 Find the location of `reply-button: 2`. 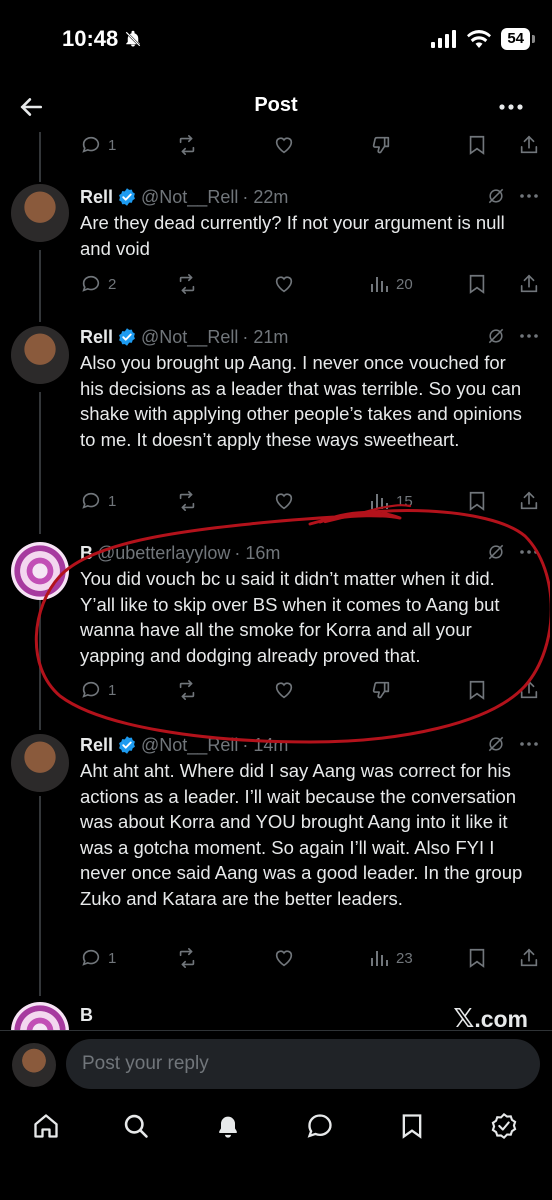

reply-button: 2 is located at coordinates (98, 284).